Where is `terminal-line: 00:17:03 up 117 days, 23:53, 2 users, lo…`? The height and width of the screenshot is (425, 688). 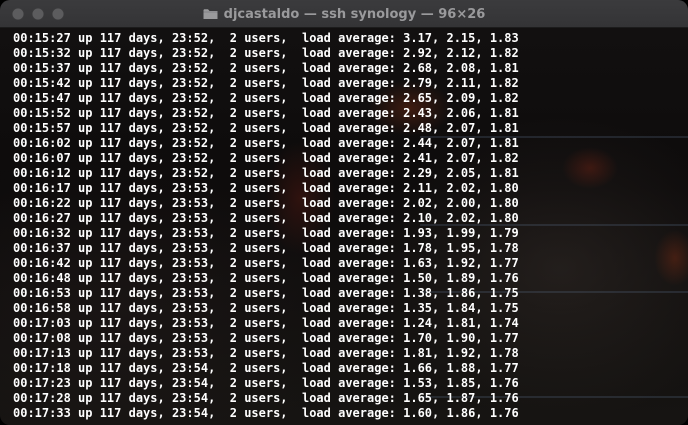
terminal-line: 00:17:03 up 117 days, 23:53, 2 users, lo… is located at coordinates (266, 323).